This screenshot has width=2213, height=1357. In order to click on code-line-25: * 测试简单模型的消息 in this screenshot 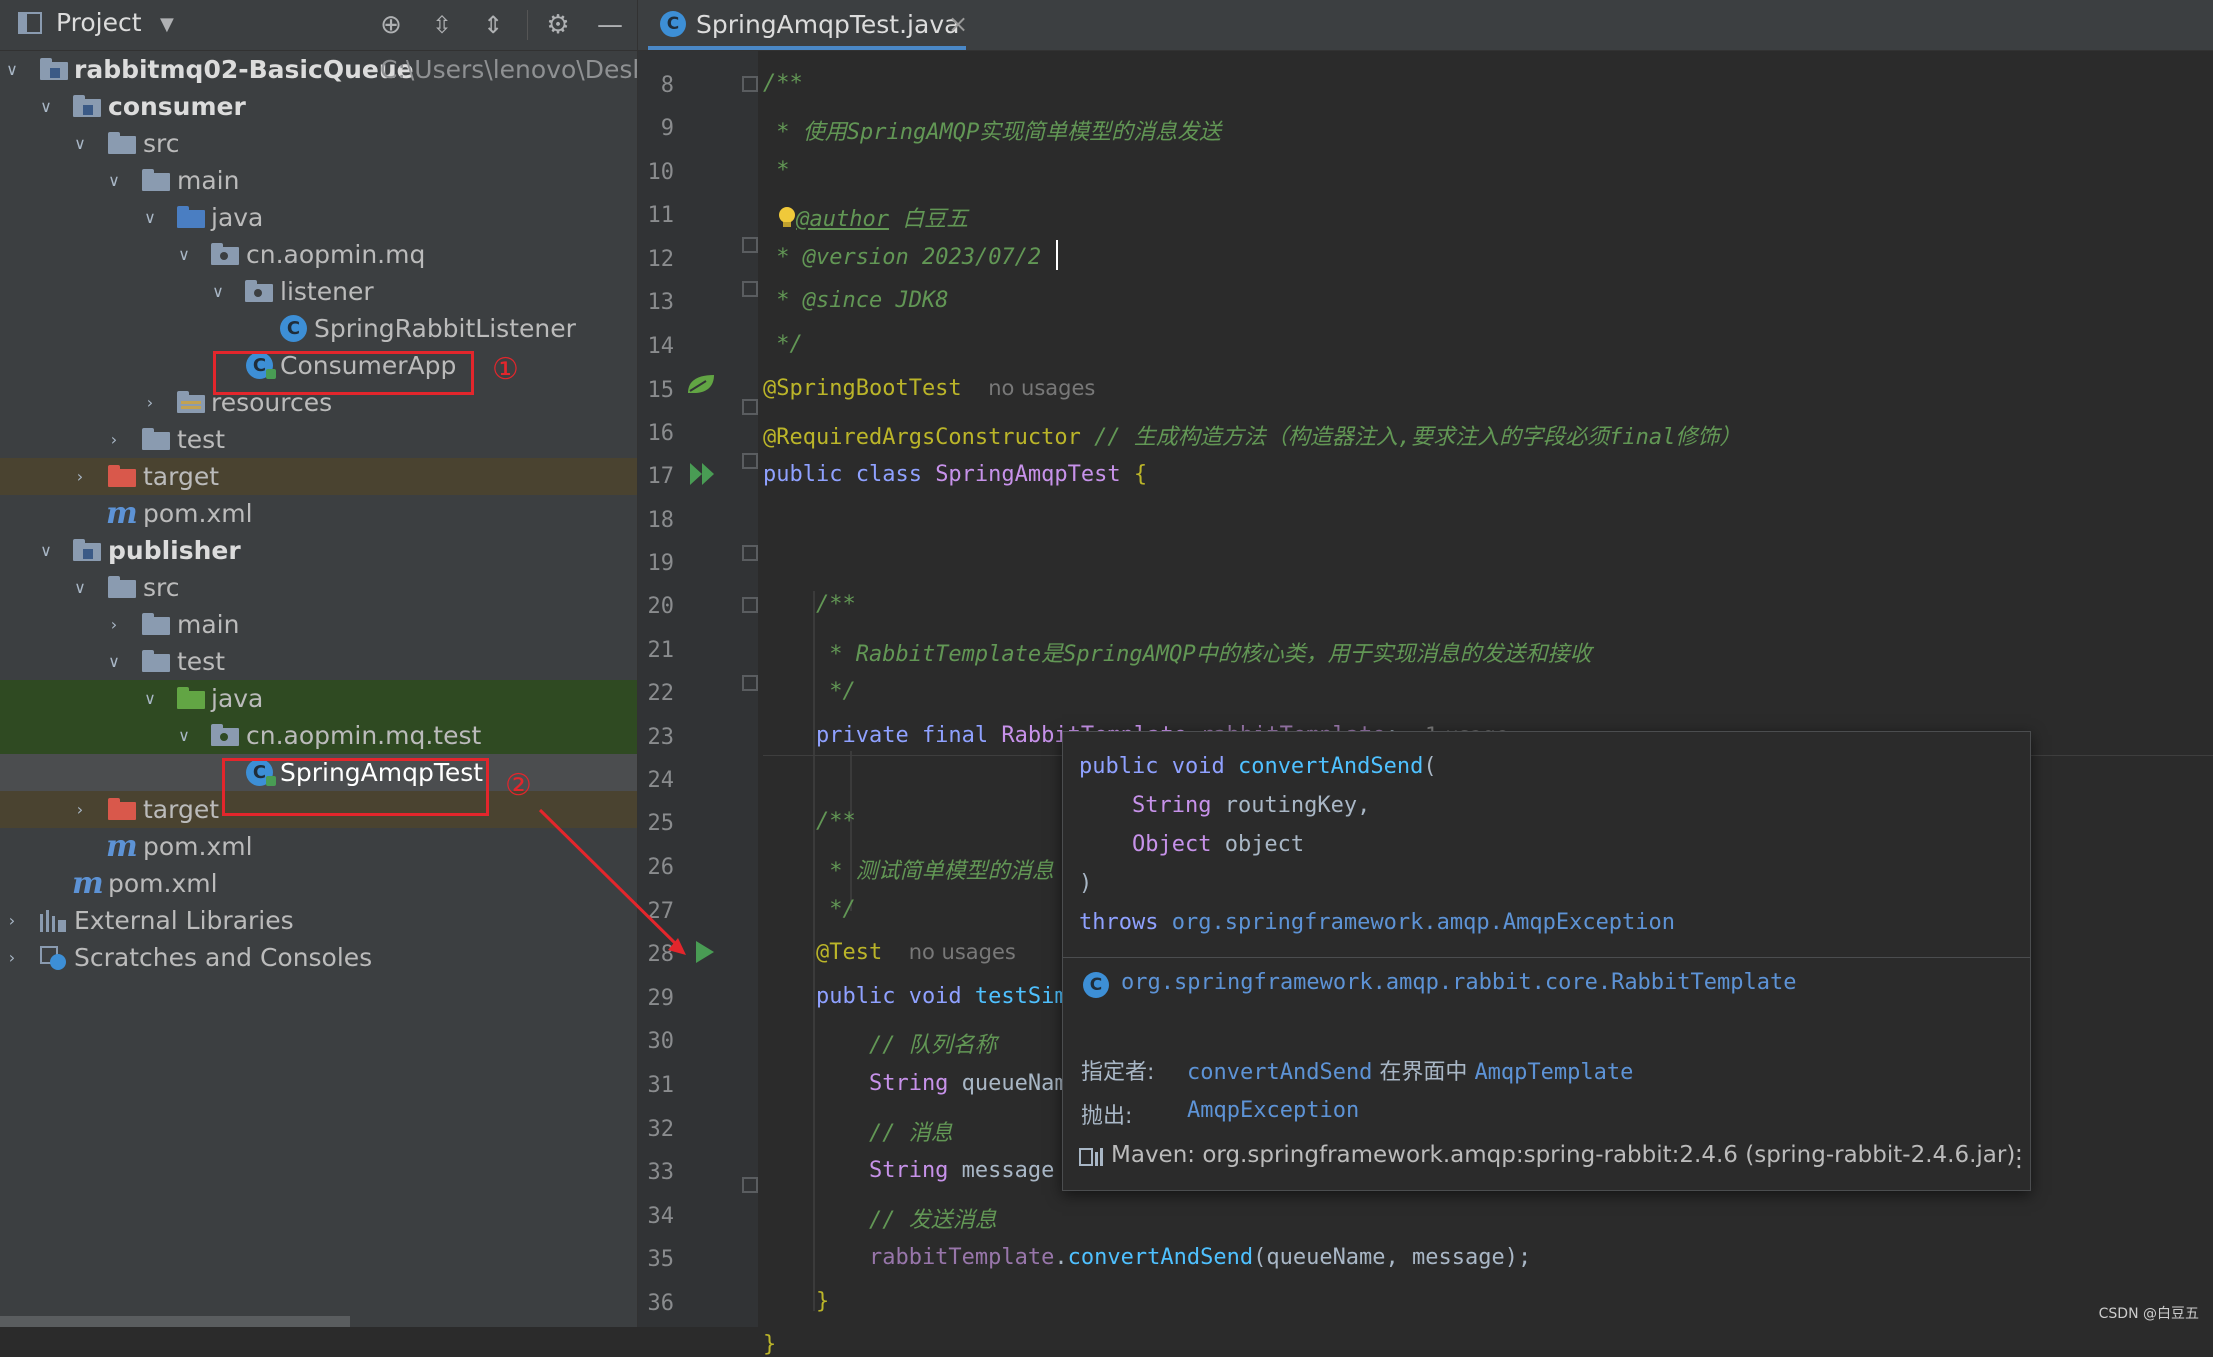, I will do `click(908, 871)`.